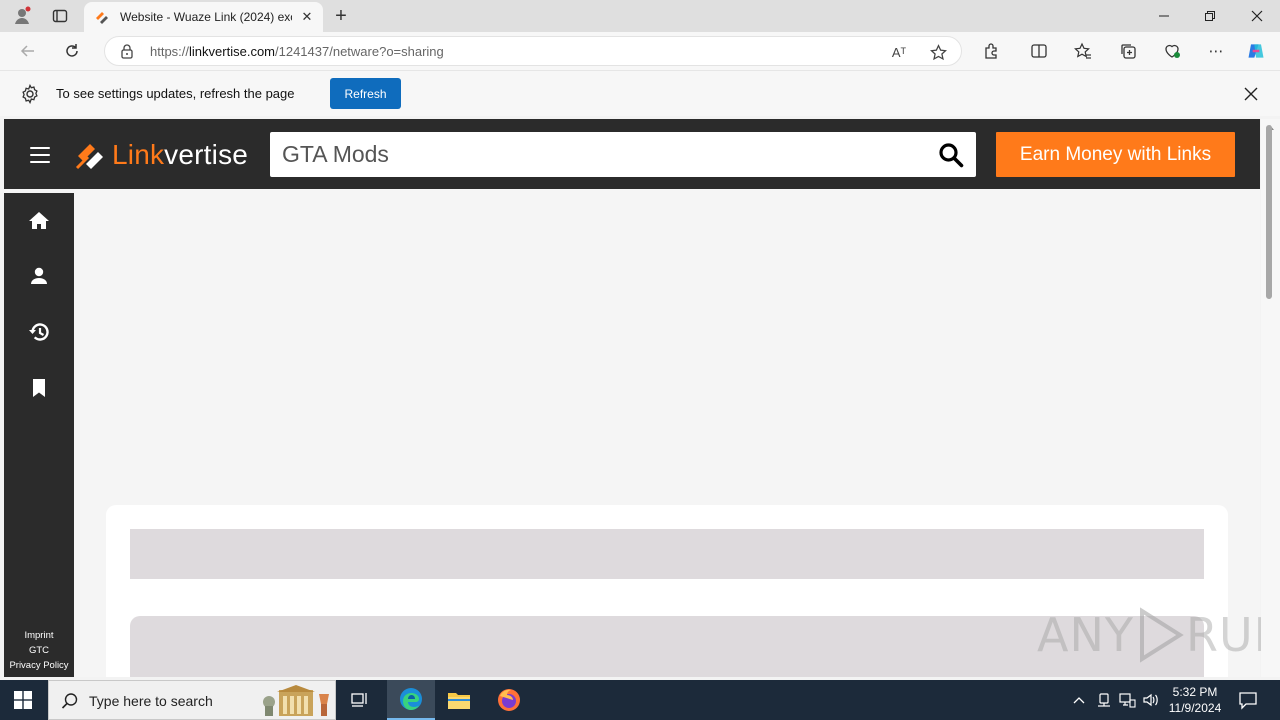 The height and width of the screenshot is (720, 1280). What do you see at coordinates (138, 154) in the screenshot?
I see `logo-text-accent: Link` at bounding box center [138, 154].